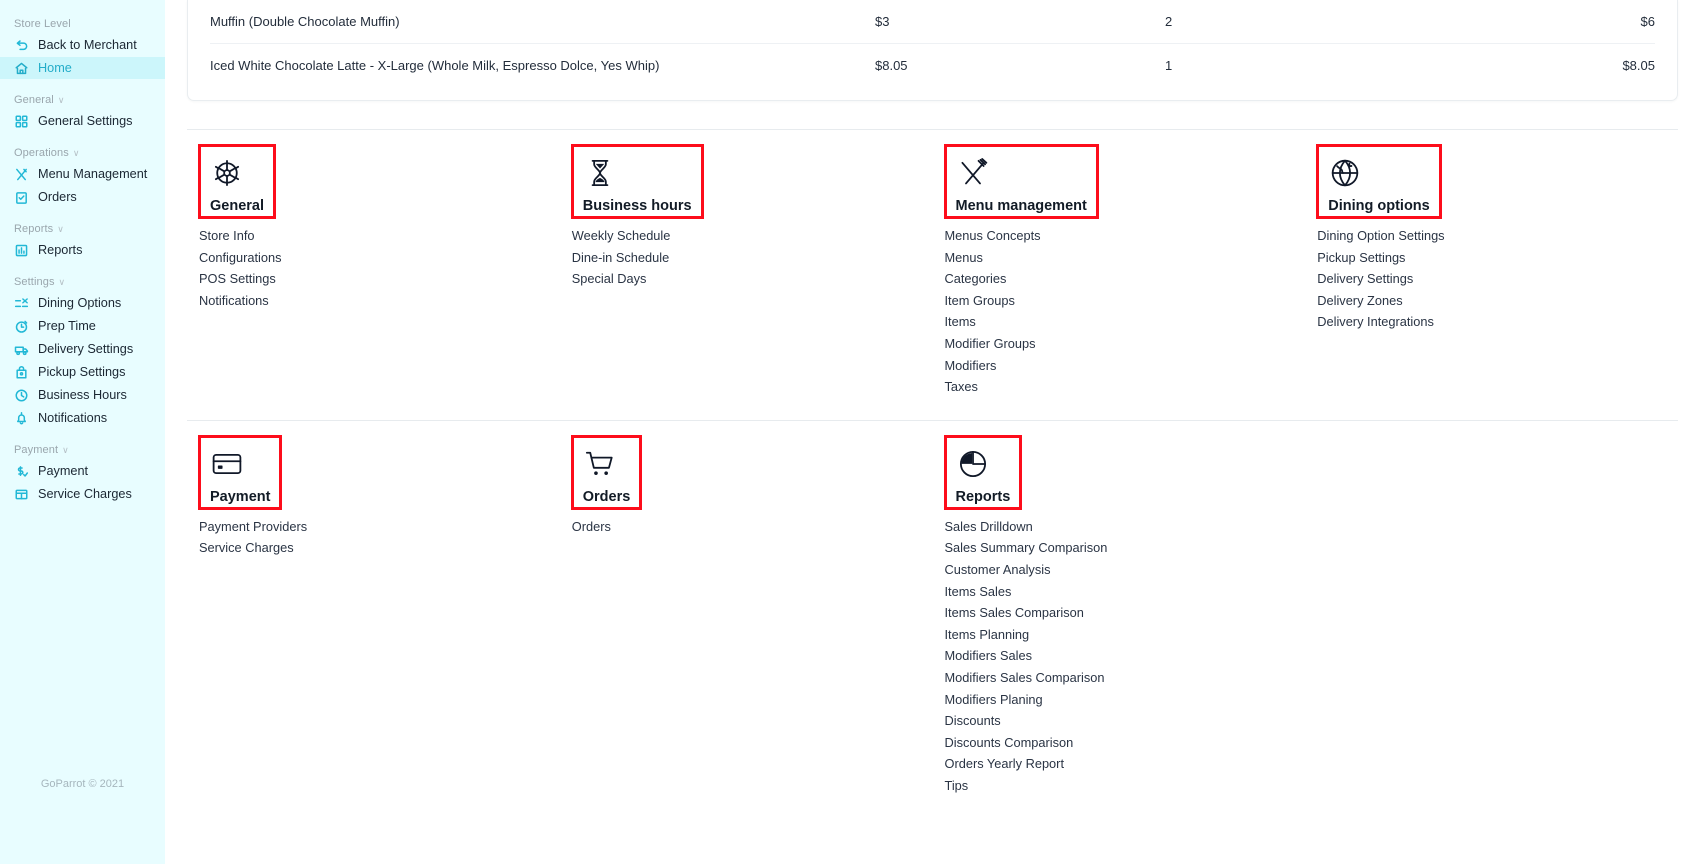 This screenshot has height=864, width=1700. I want to click on section-link-items: Items, so click(1112, 322).